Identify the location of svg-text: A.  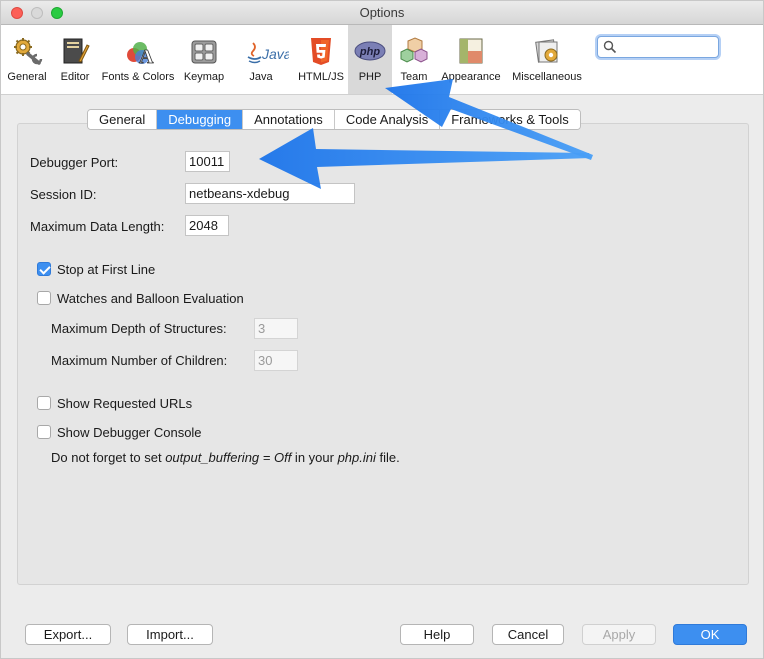
(146, 56).